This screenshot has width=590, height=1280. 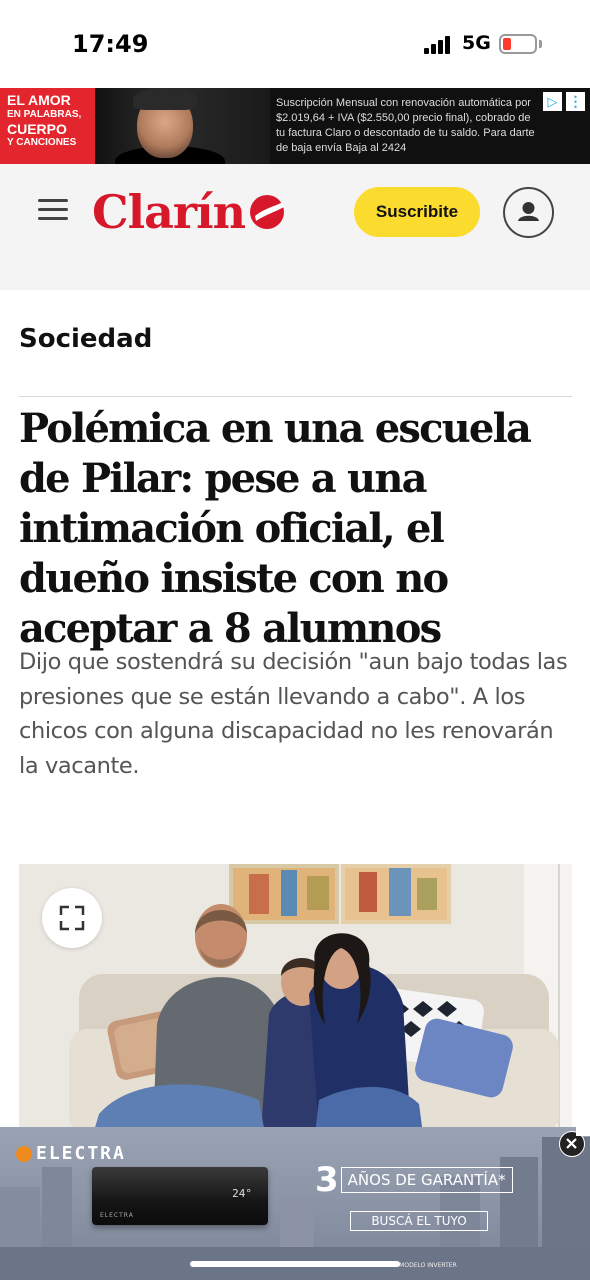 What do you see at coordinates (583, 1131) in the screenshot?
I see `ad-info-icon` at bounding box center [583, 1131].